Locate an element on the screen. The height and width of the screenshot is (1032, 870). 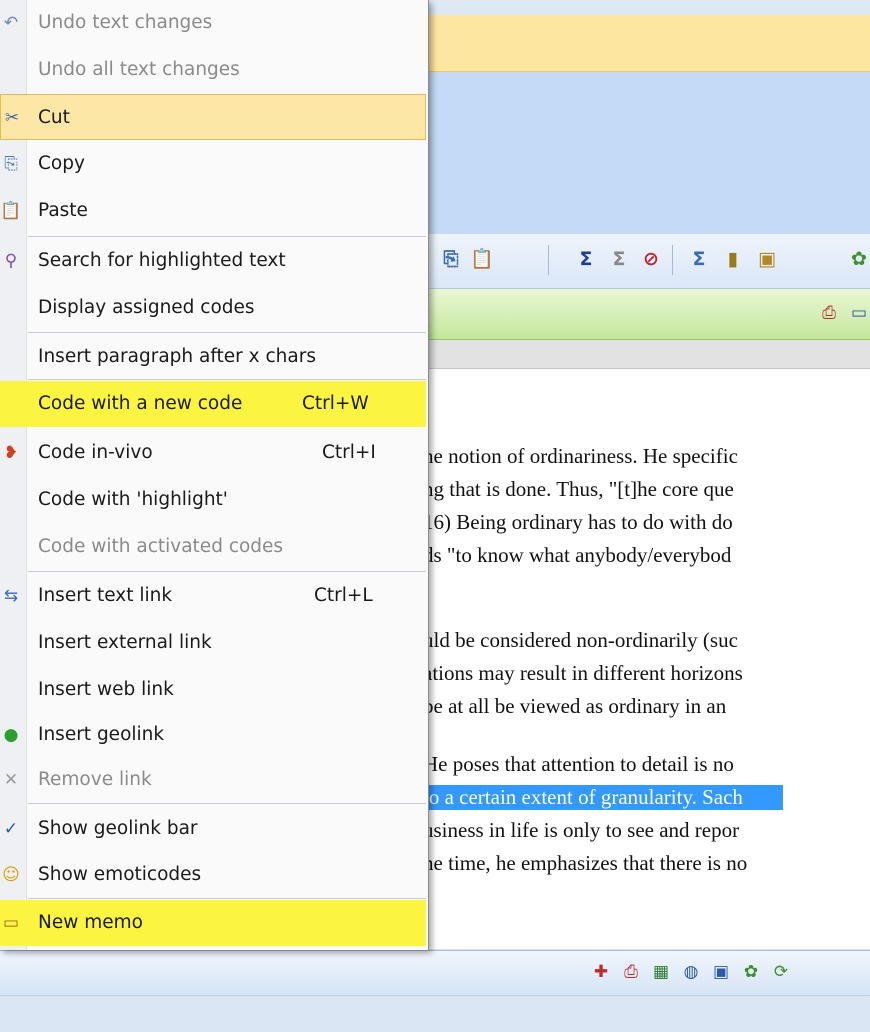
geolink-icon: ● is located at coordinates (11, 735).